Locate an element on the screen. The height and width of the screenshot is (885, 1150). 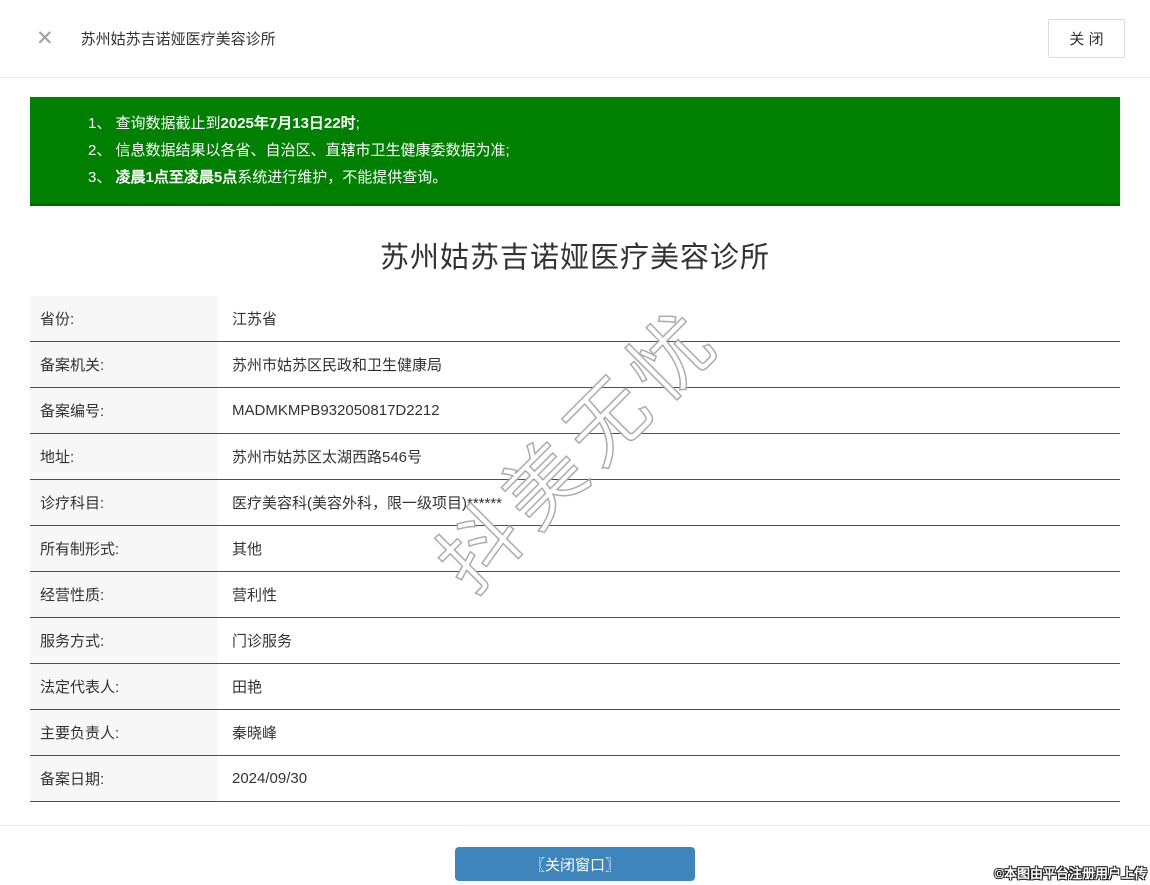
table-row: 备案机关: 苏州市姑苏区民政和卫生健康局 is located at coordinates (575, 365).